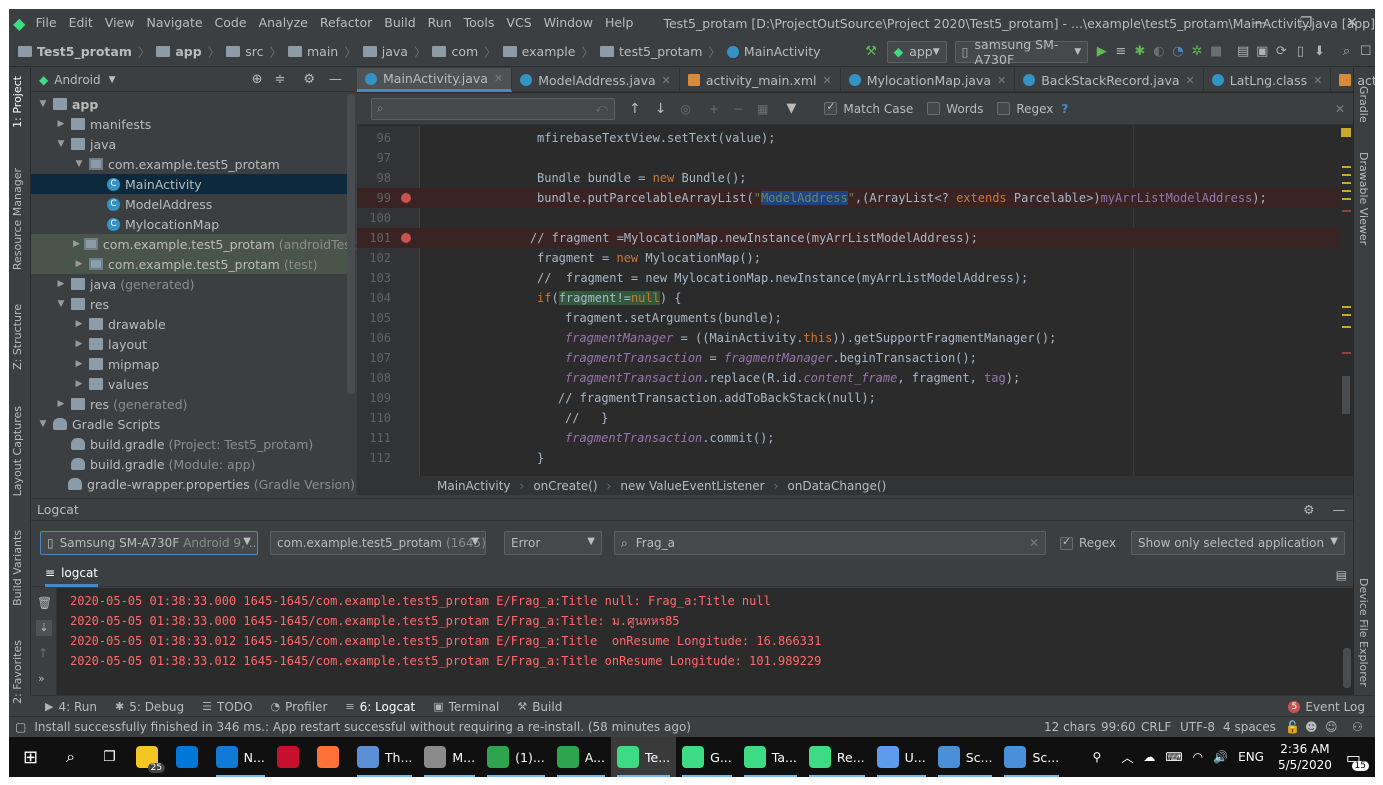  What do you see at coordinates (193, 424) in the screenshot?
I see `tree-item: ▼ Gradle Scripts` at bounding box center [193, 424].